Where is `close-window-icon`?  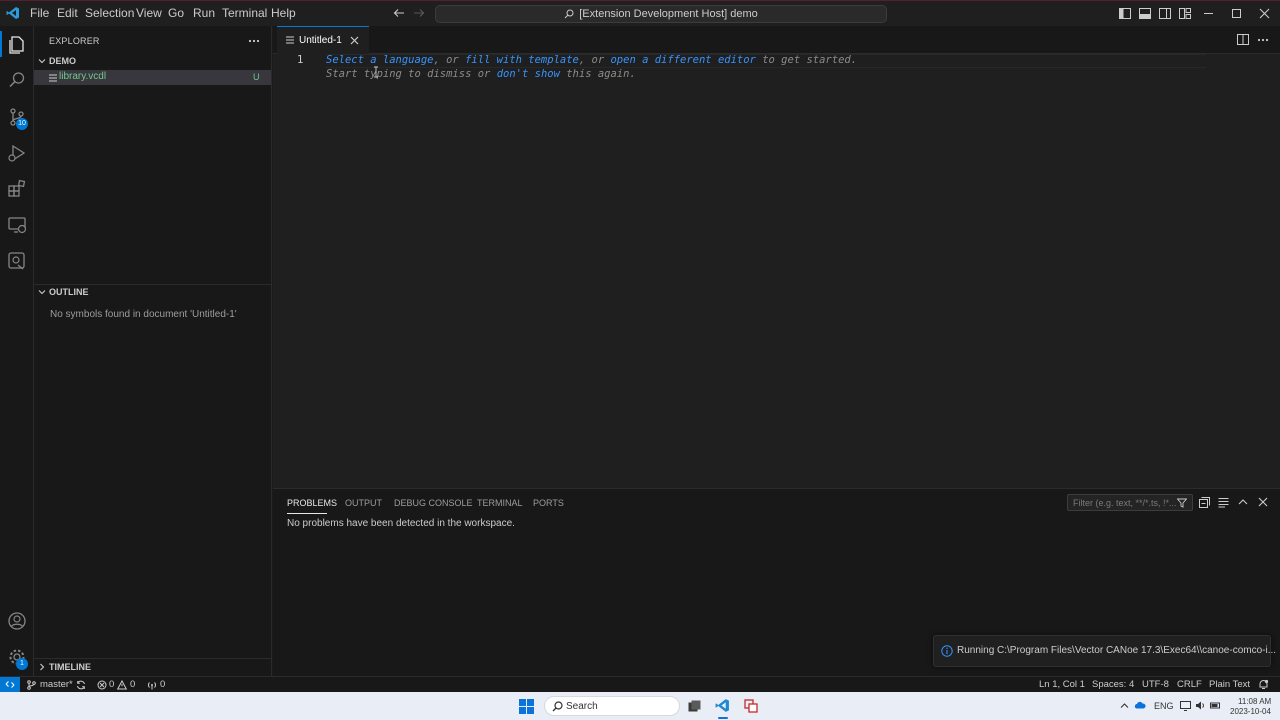 close-window-icon is located at coordinates (1264, 13).